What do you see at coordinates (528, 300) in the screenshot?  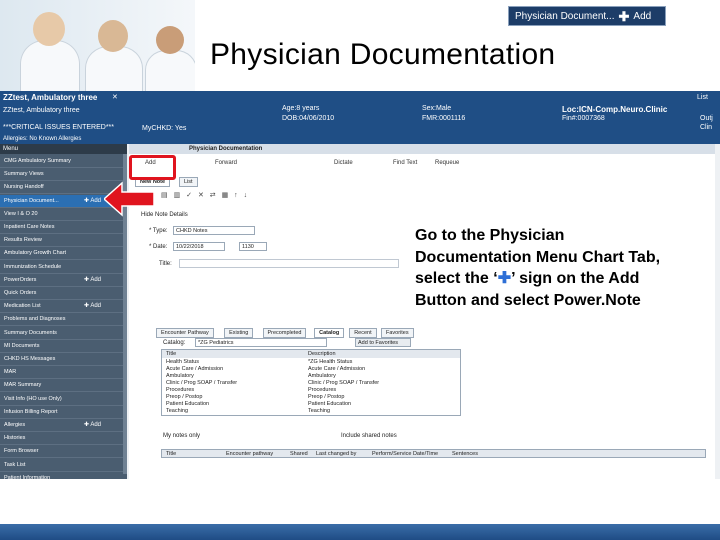 I see `callout-line-4: Button and select Power.Note` at bounding box center [528, 300].